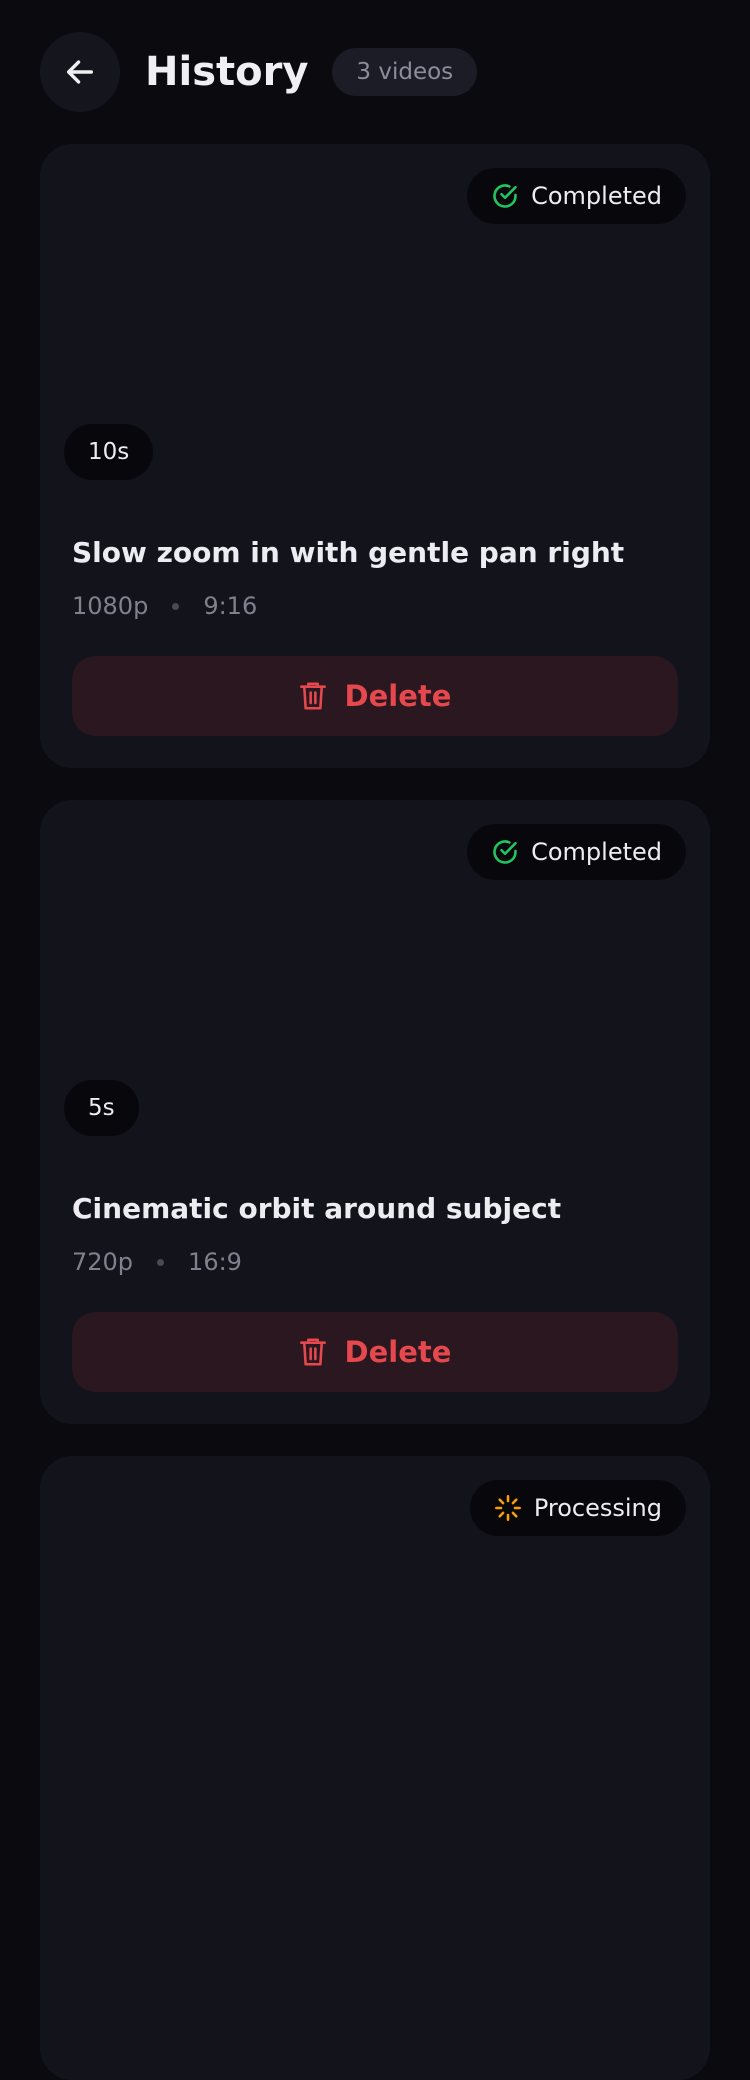  I want to click on video-meta: 720p 16:9, so click(157, 1262).